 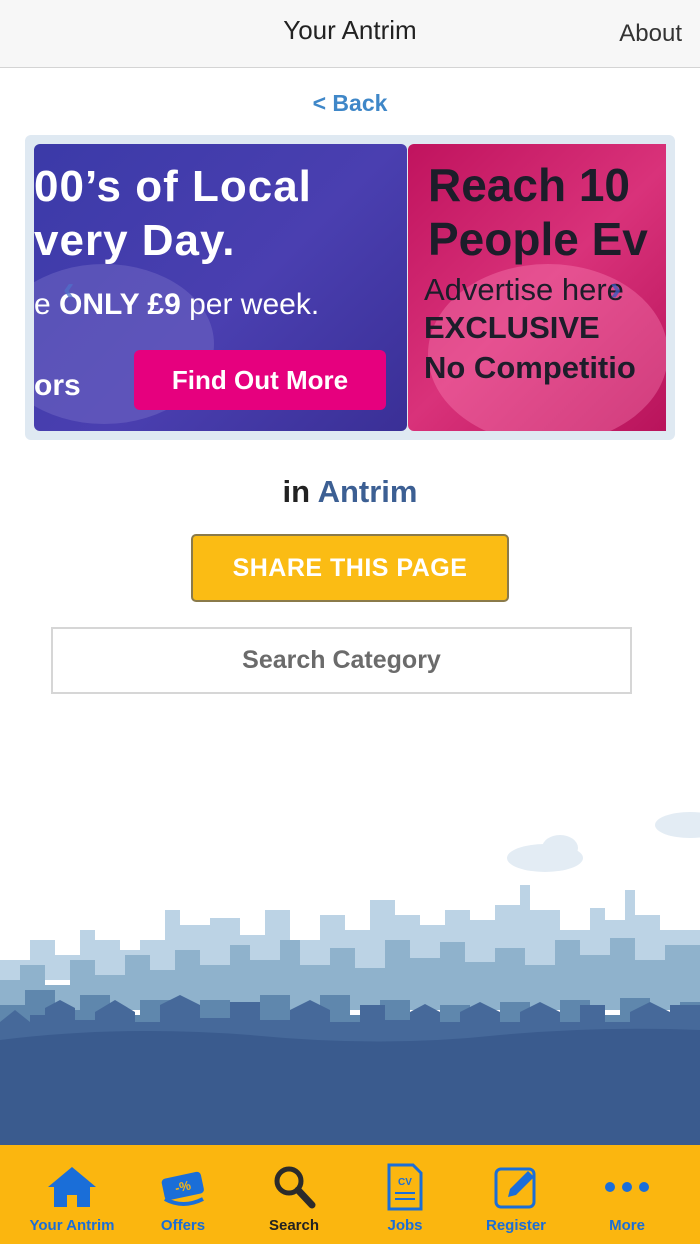 I want to click on page-title: Your Antrim, so click(x=350, y=30).